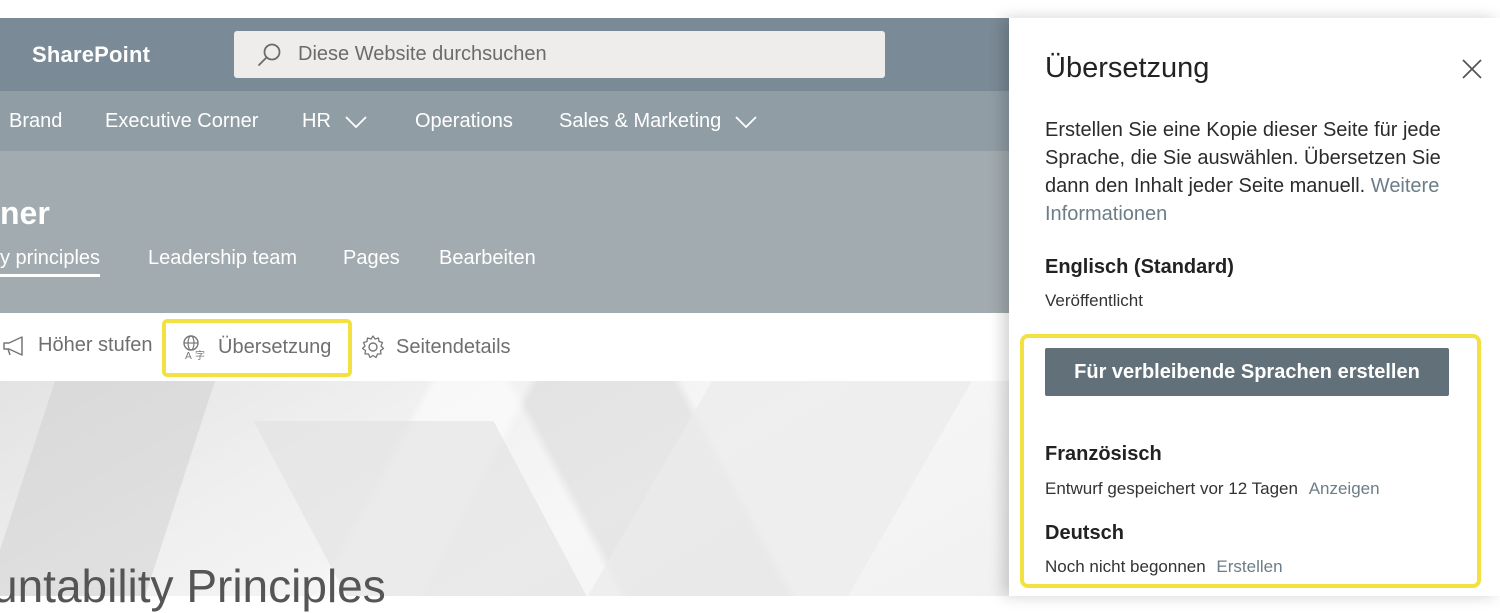  I want to click on nav-item-label: HR, so click(316, 121).